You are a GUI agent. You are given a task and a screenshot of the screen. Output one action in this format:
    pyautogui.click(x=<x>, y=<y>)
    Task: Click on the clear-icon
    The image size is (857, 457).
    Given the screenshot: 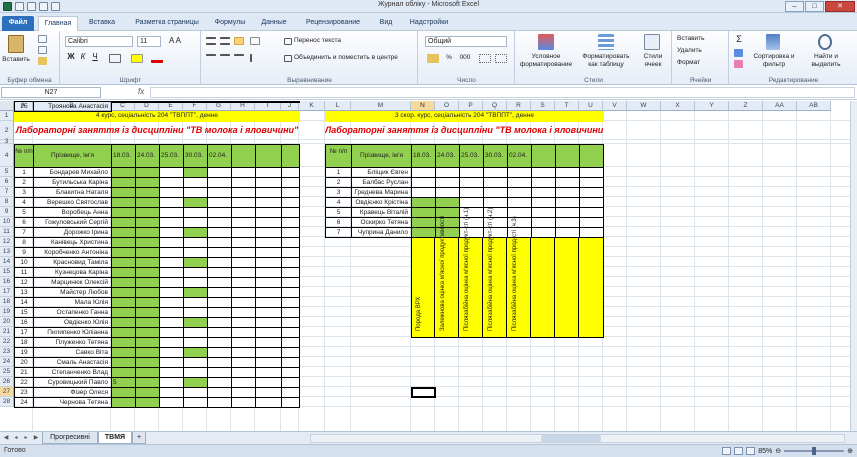 What is the action you would take?
    pyautogui.click(x=738, y=64)
    